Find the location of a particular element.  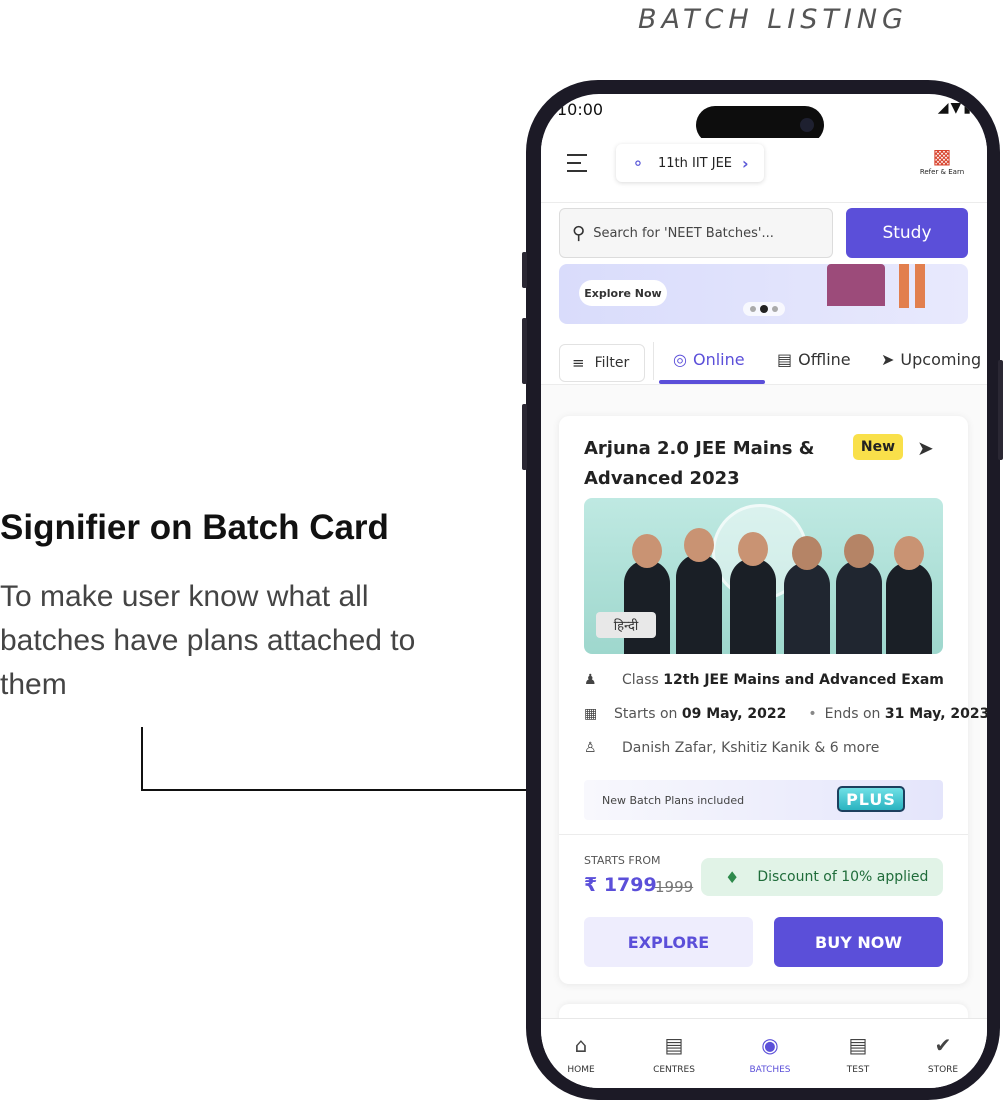

carousel-dots is located at coordinates (764, 309).